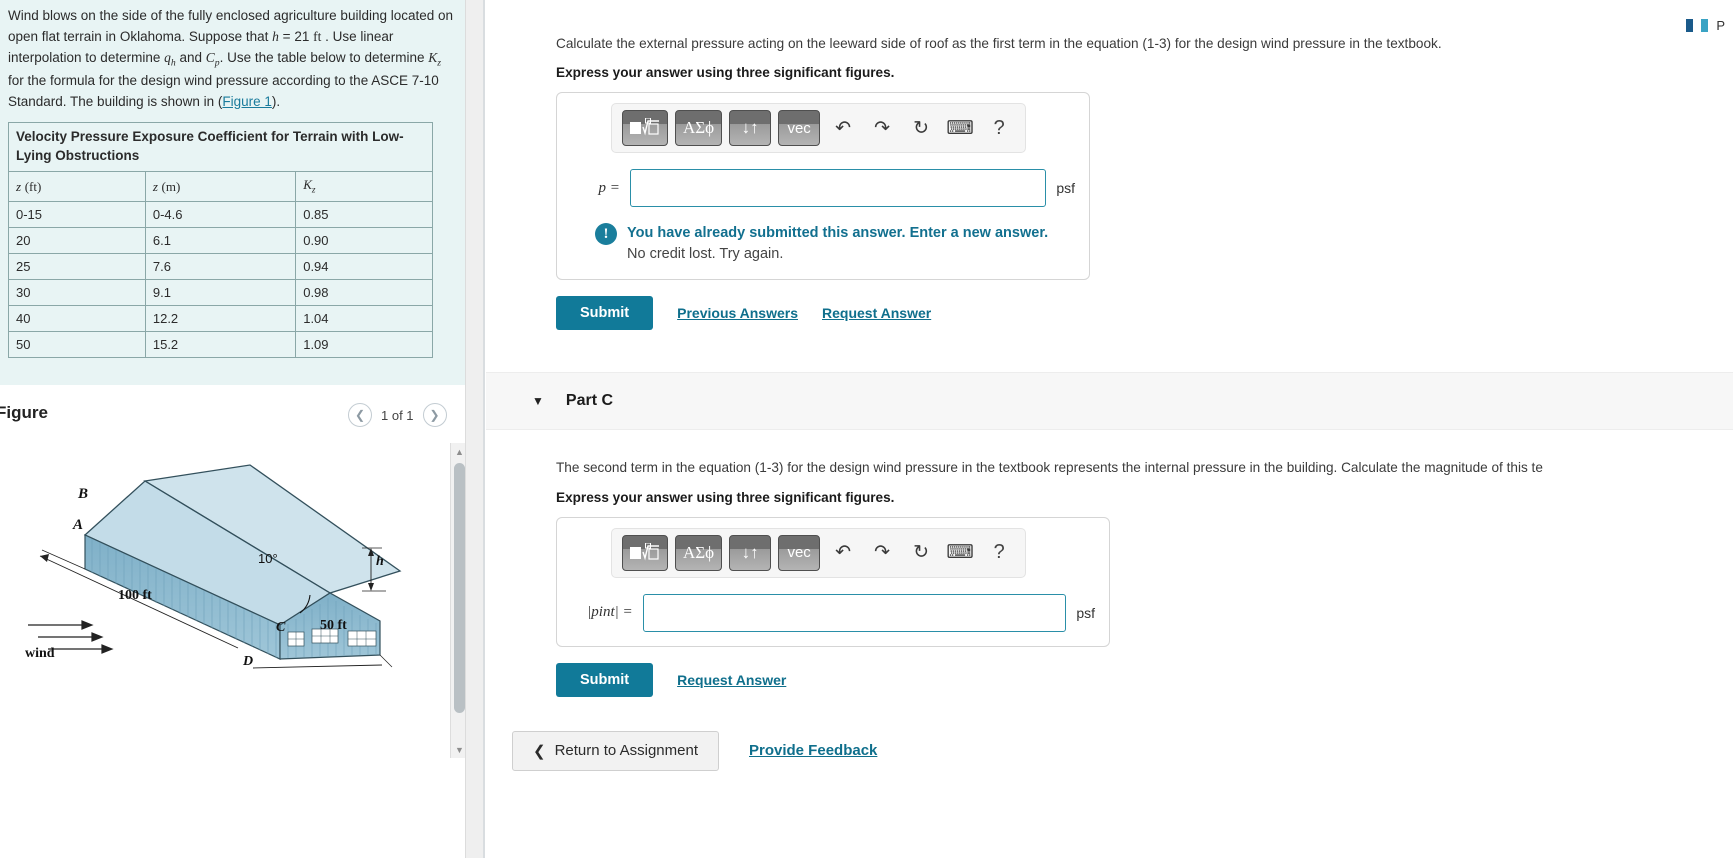 This screenshot has width=1733, height=858. What do you see at coordinates (232, 600) in the screenshot?
I see `figure-pane: B A C D 10° 100 ft 50 ft h wind` at bounding box center [232, 600].